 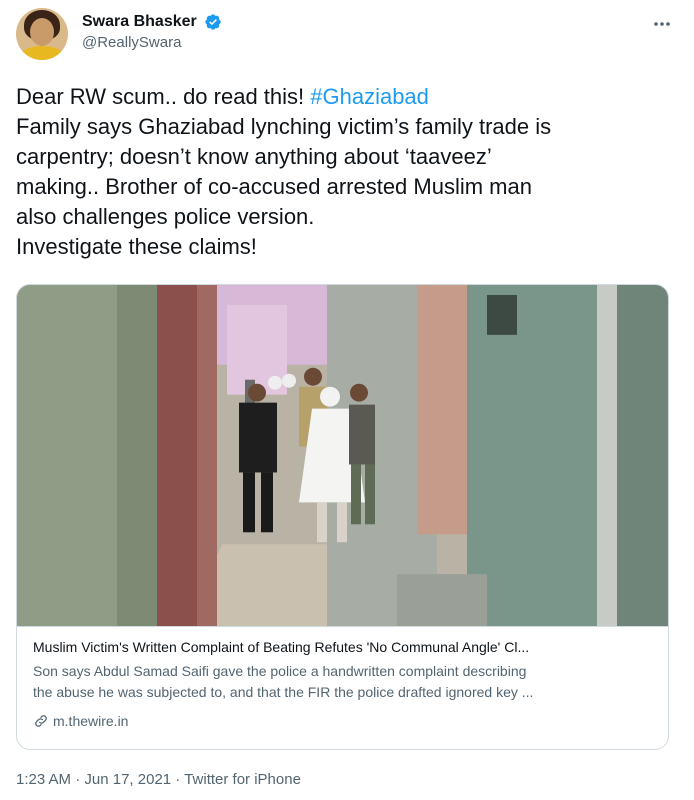 I want to click on more-options-icon, so click(x=662, y=24).